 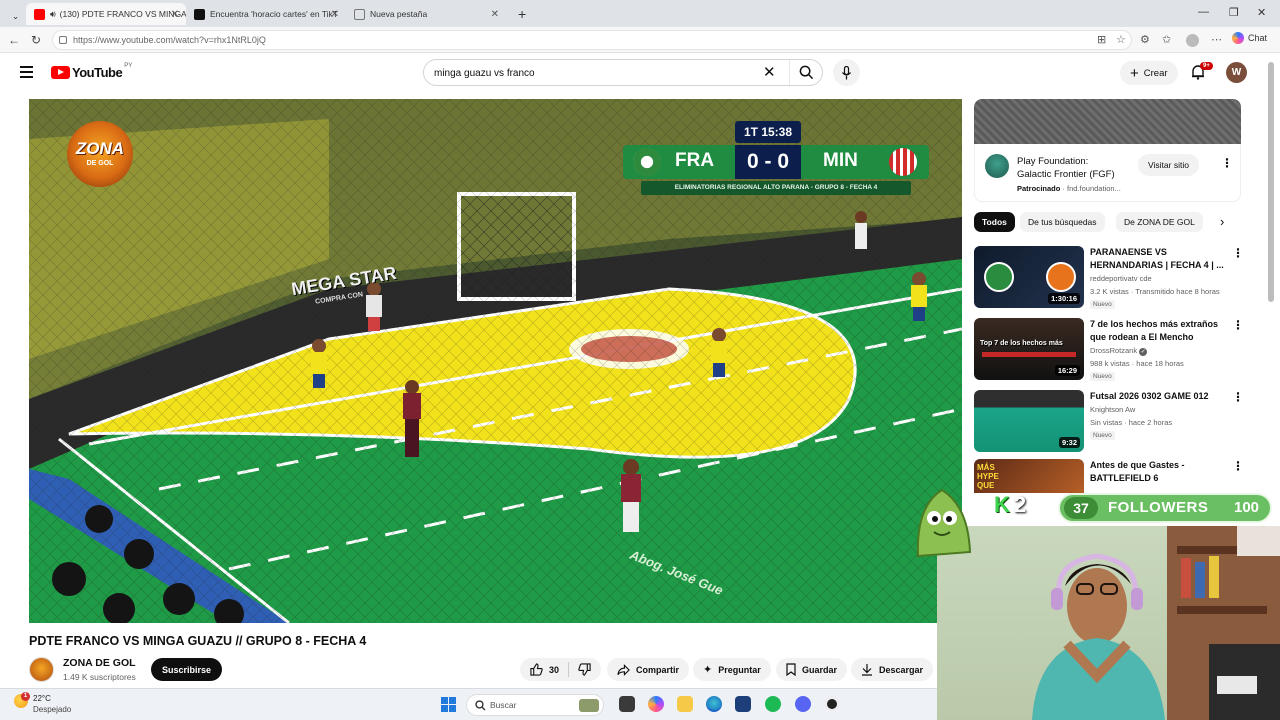 What do you see at coordinates (623, 669) in the screenshot?
I see `share-arrow-icon` at bounding box center [623, 669].